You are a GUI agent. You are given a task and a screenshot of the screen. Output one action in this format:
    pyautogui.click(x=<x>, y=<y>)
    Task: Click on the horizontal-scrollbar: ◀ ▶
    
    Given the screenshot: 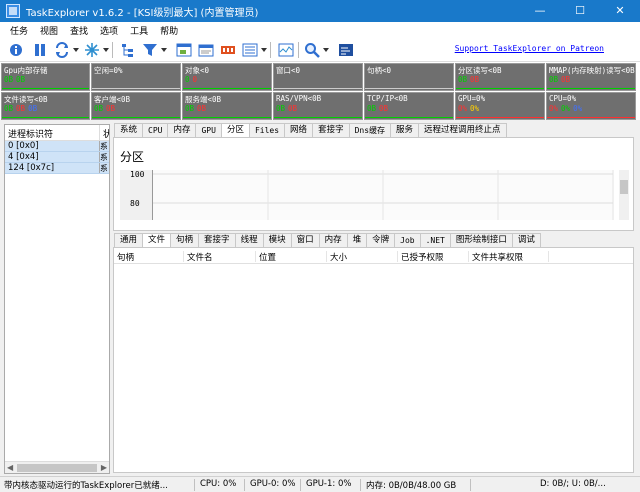 What is the action you would take?
    pyautogui.click(x=57, y=467)
    